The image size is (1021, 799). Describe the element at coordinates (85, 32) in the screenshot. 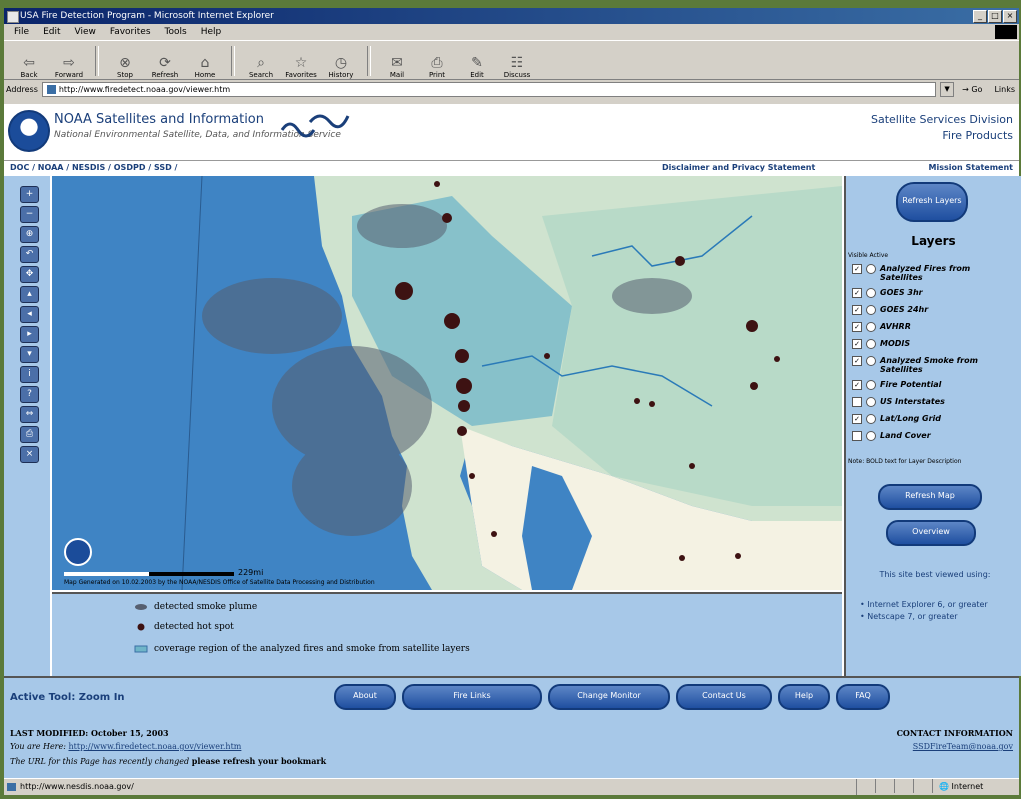

I see `menu-view: View` at that location.